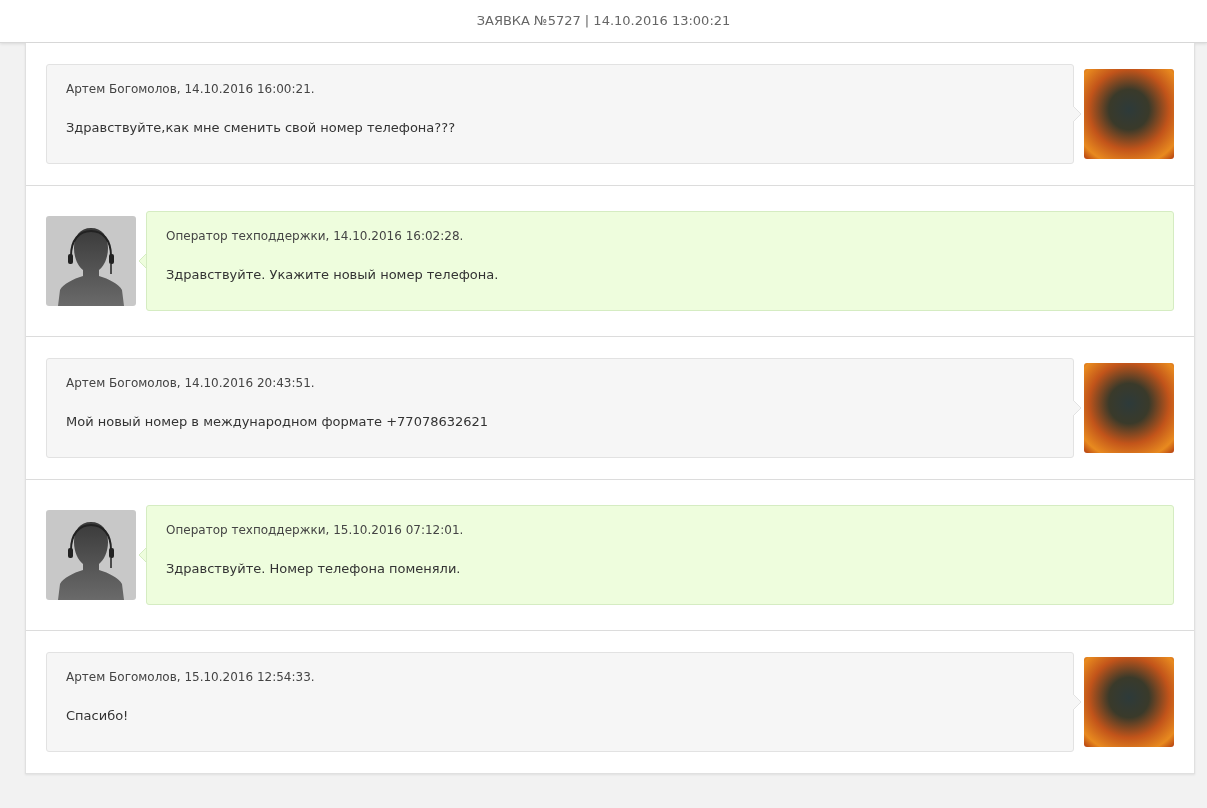 The width and height of the screenshot is (1207, 808). Describe the element at coordinates (261, 128) in the screenshot. I see `message-text: Здравствуйте,как мне сменить свой номер телефона???` at that location.